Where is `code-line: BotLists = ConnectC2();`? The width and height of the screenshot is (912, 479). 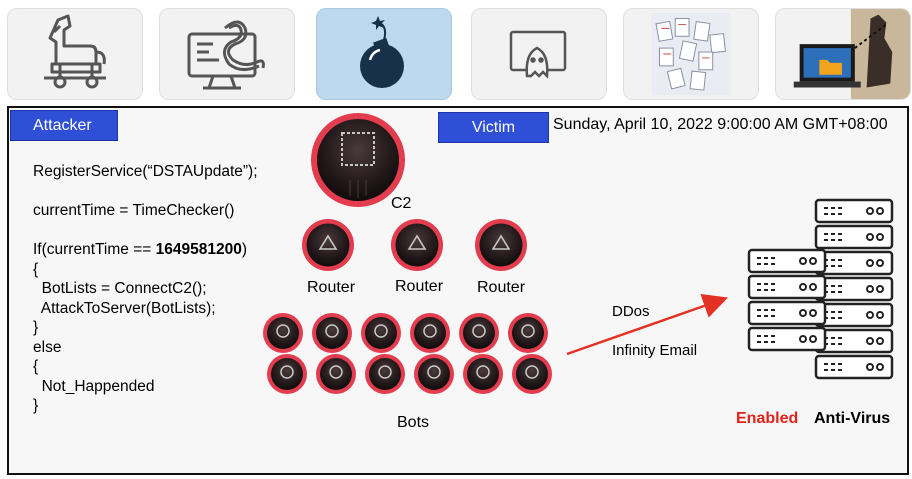 code-line: BotLists = ConnectC2(); is located at coordinates (120, 288).